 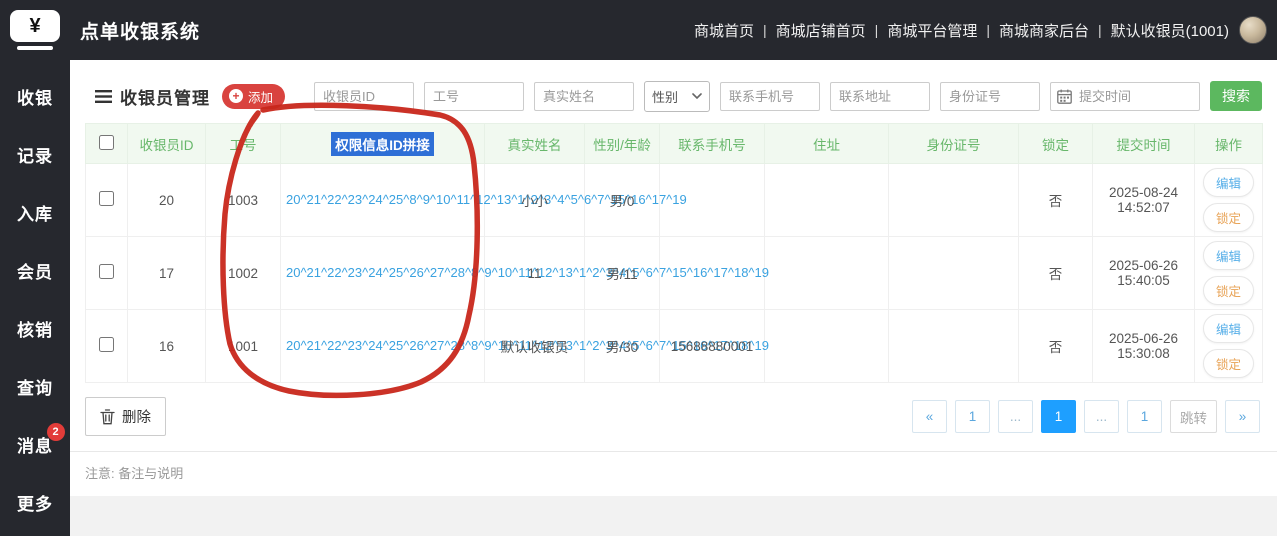 I want to click on table-footer: 删除 « 1 ... 1 ... 1 跳转 », so click(x=673, y=416).